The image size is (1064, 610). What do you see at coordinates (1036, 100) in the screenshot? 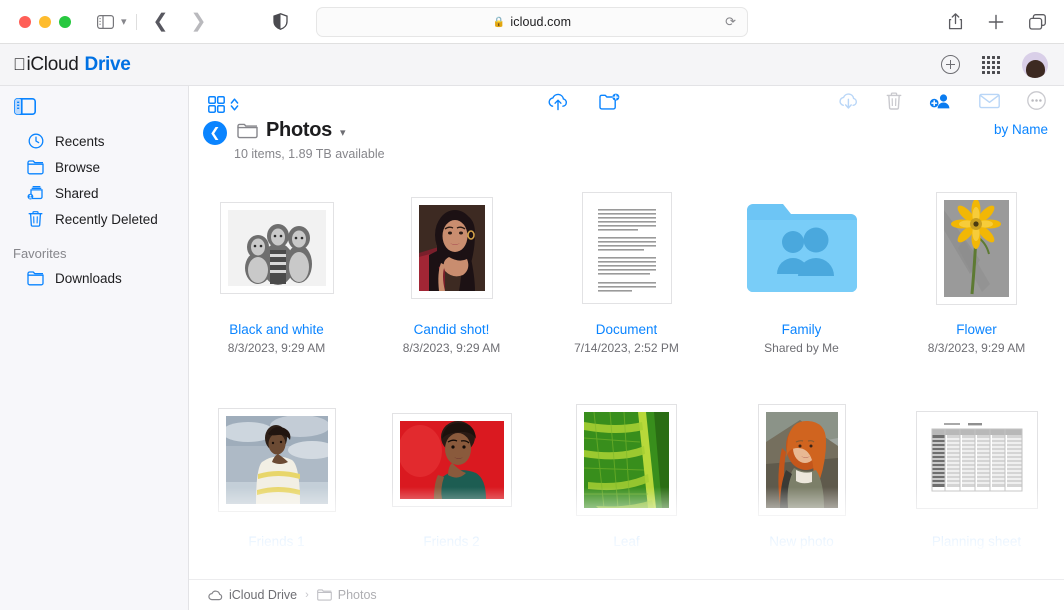
I see `more-ellipsis-icon` at bounding box center [1036, 100].